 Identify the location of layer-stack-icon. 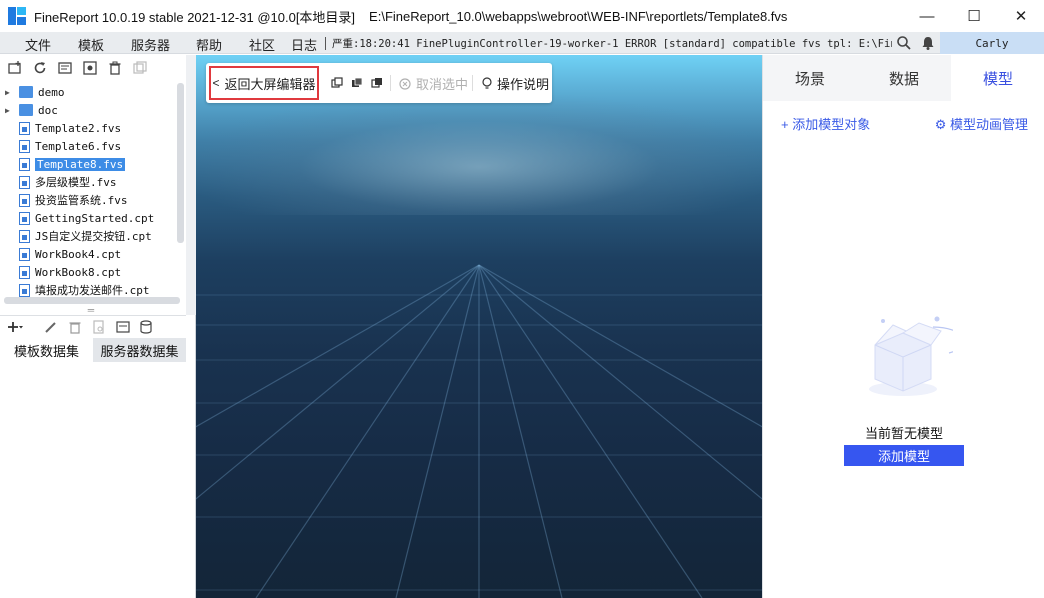
(357, 83).